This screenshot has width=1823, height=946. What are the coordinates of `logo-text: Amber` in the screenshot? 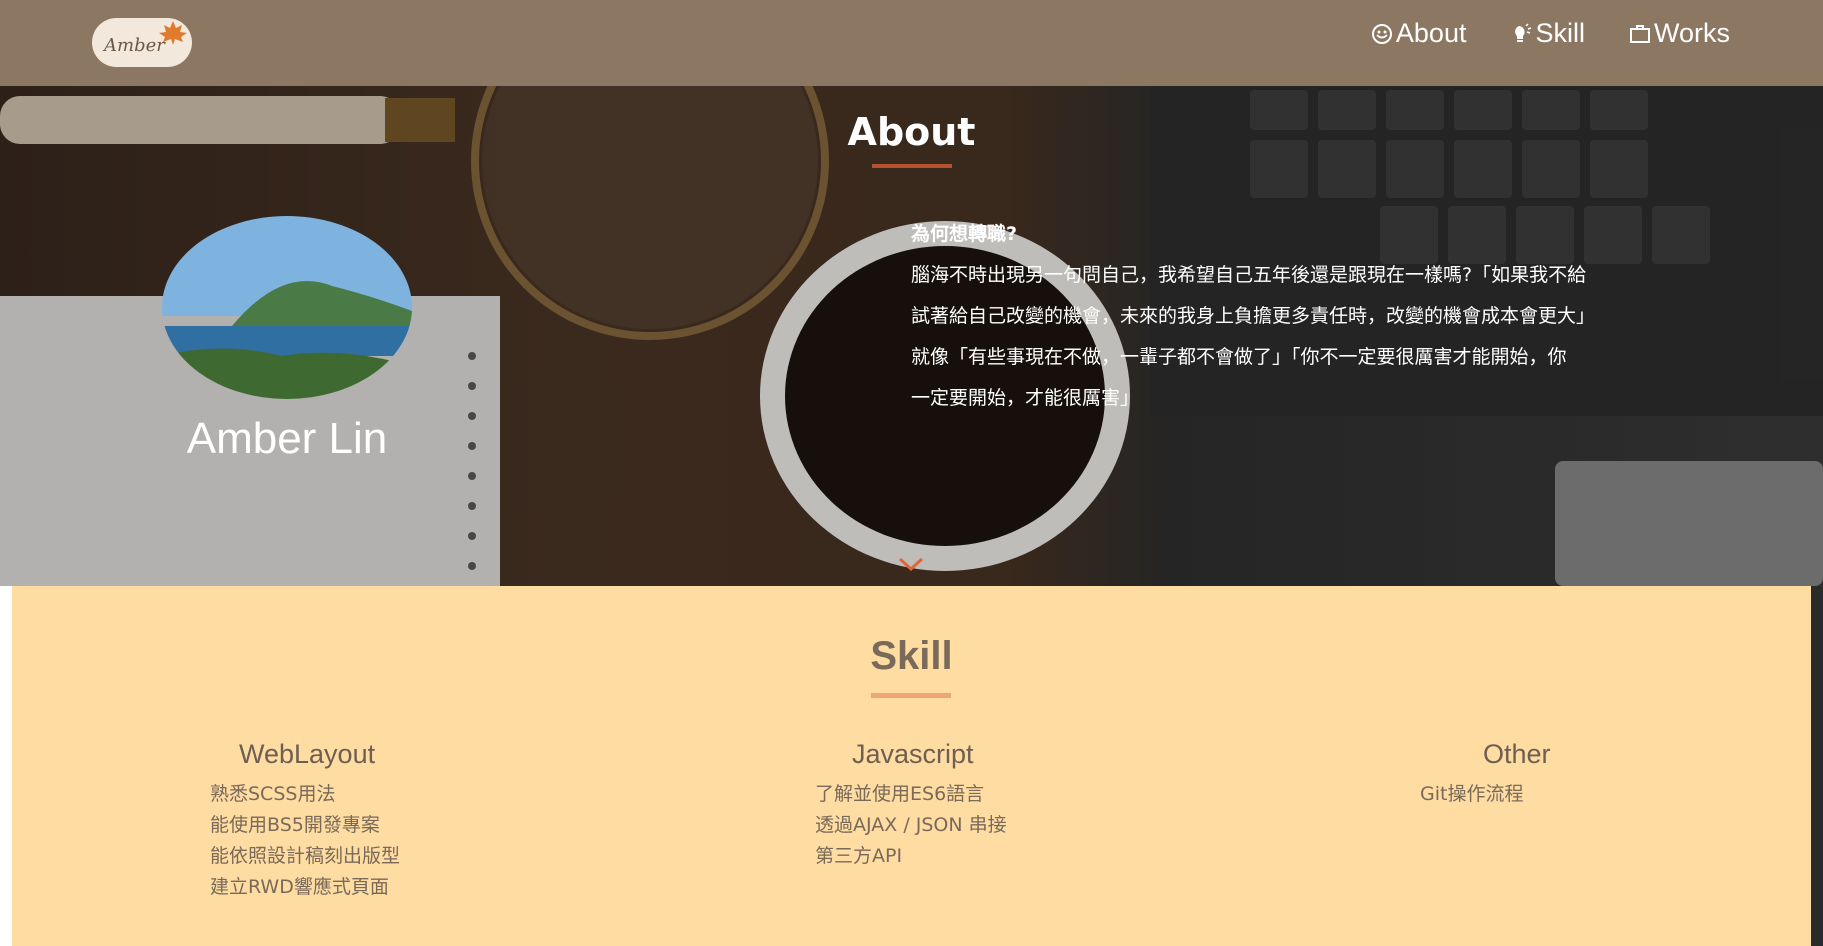 It's located at (134, 45).